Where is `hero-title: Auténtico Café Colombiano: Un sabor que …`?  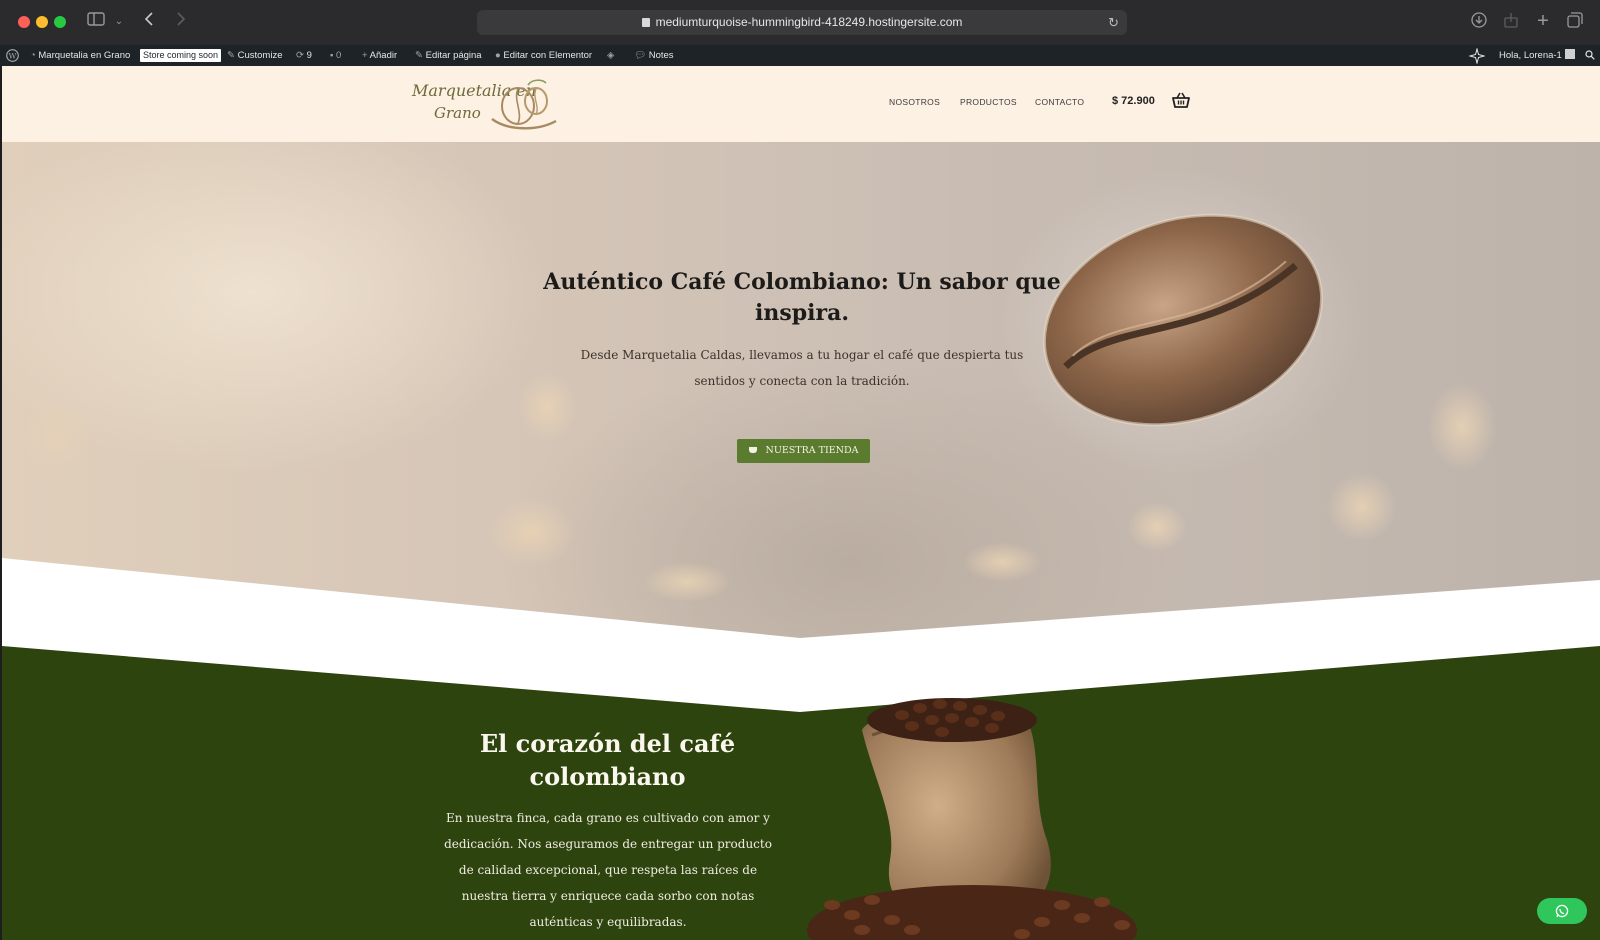
hero-title: Auténtico Café Colombiano: Un sabor que … is located at coordinates (802, 297).